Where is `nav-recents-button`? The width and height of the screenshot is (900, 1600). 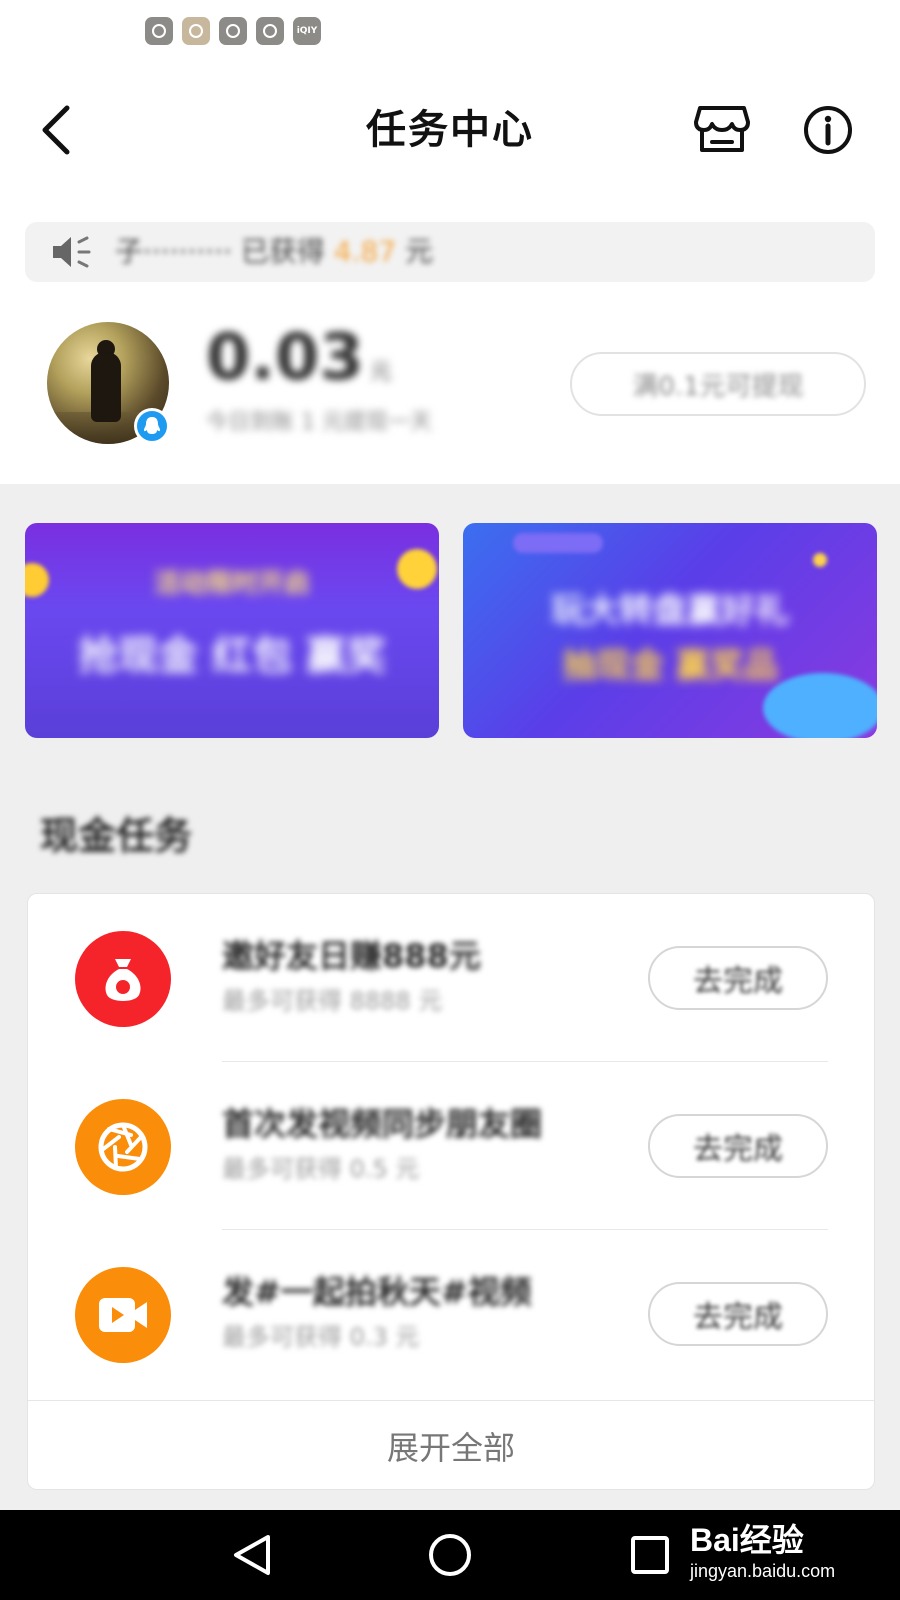
nav-recents-button is located at coordinates (650, 1555).